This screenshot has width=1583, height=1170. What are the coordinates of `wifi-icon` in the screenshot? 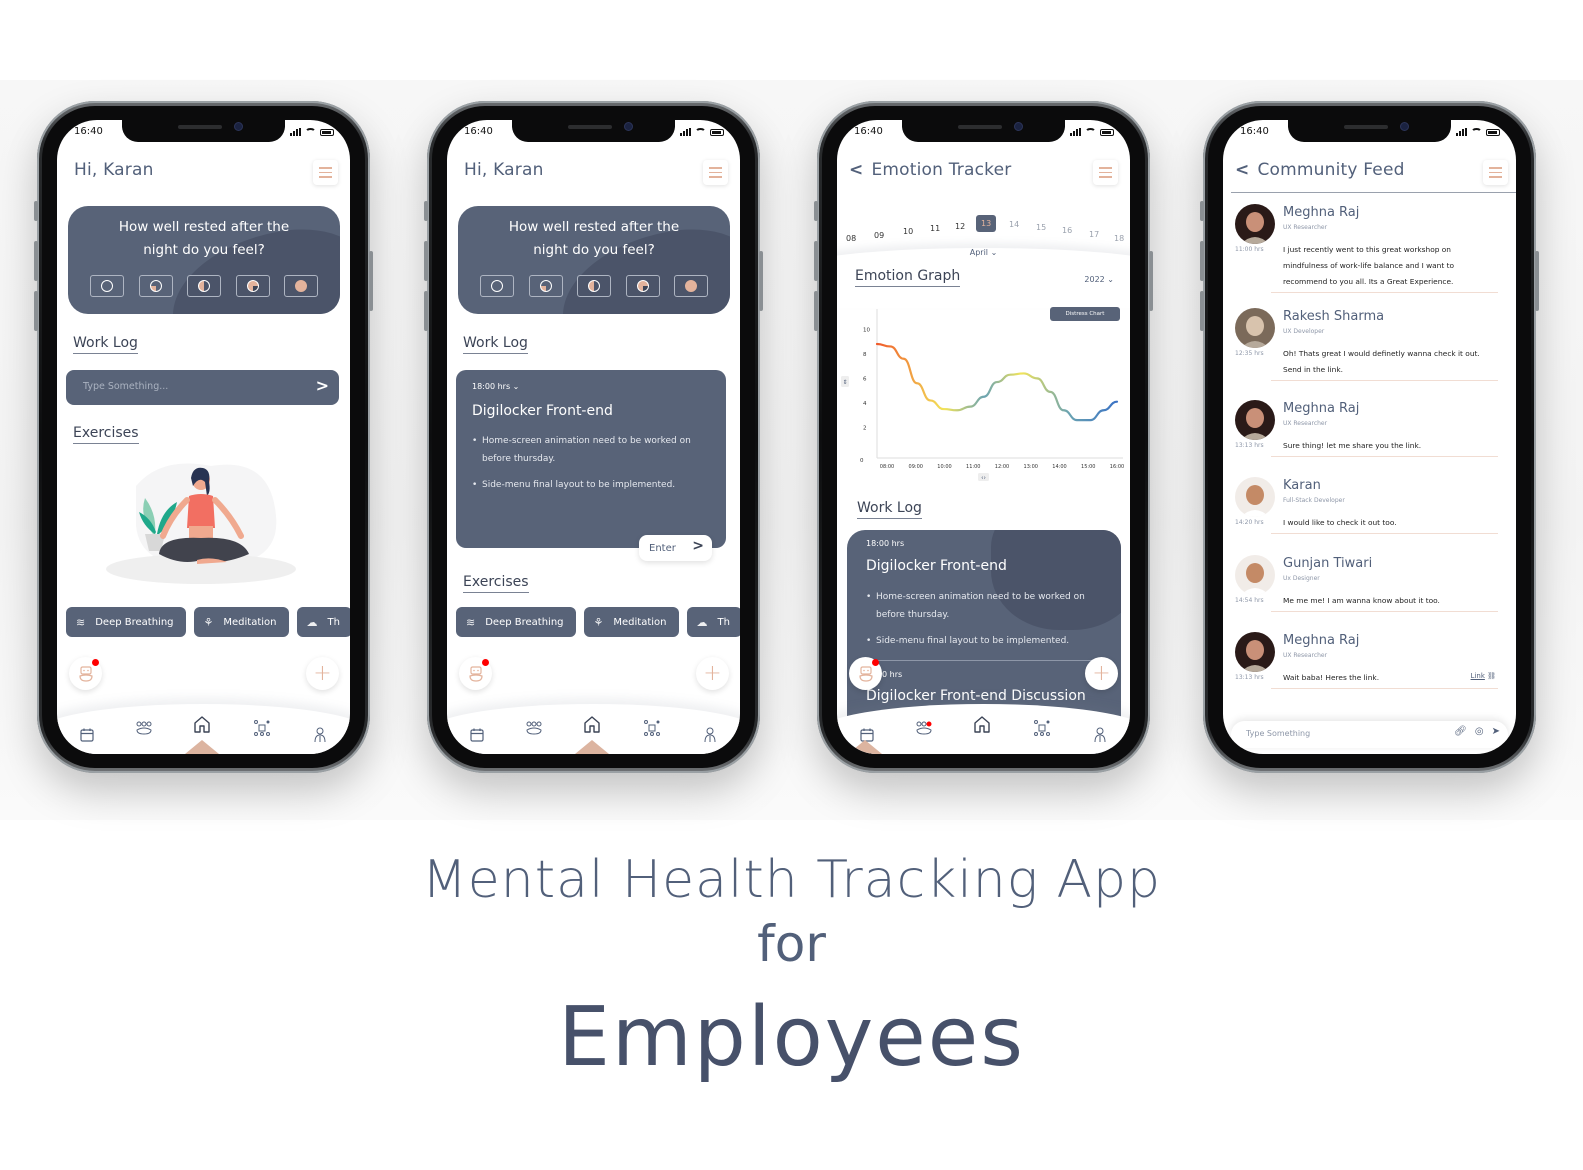 It's located at (310, 132).